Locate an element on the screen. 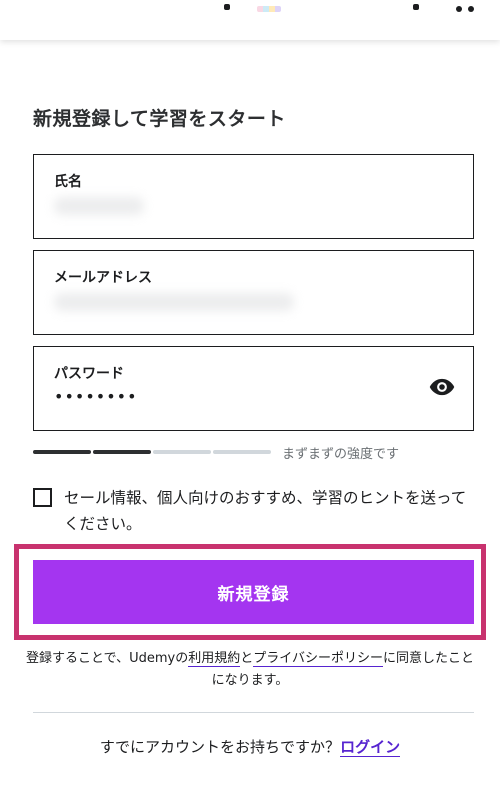 The image size is (500, 785). login-prompt: すでにアカウントをお持ちですか？ is located at coordinates (220, 747).